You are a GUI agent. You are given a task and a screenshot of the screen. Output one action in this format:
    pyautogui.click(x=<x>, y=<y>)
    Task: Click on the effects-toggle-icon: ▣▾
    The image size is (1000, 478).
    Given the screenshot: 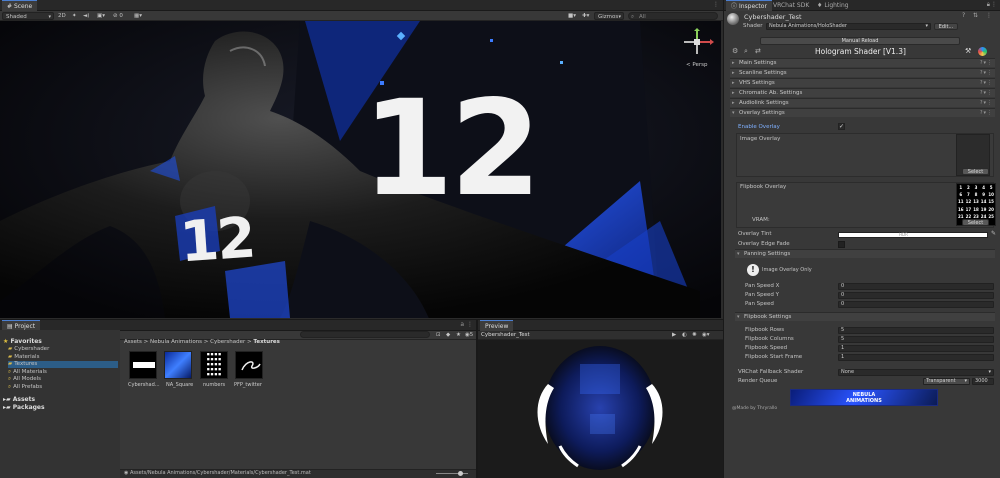 What is the action you would take?
    pyautogui.click(x=101, y=16)
    